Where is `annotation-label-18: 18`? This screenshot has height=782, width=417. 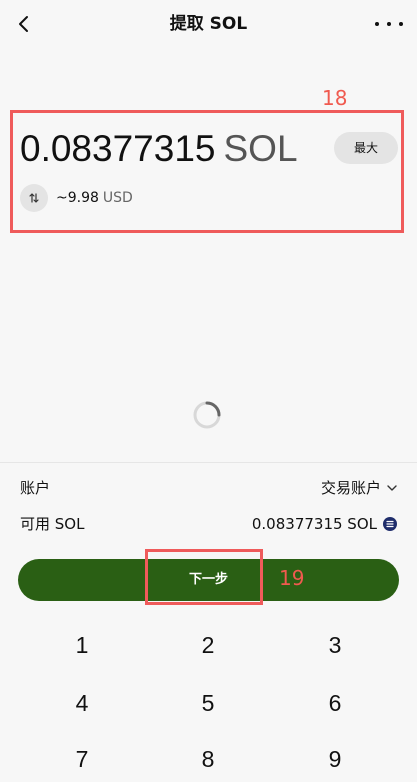
annotation-label-18: 18 is located at coordinates (335, 98).